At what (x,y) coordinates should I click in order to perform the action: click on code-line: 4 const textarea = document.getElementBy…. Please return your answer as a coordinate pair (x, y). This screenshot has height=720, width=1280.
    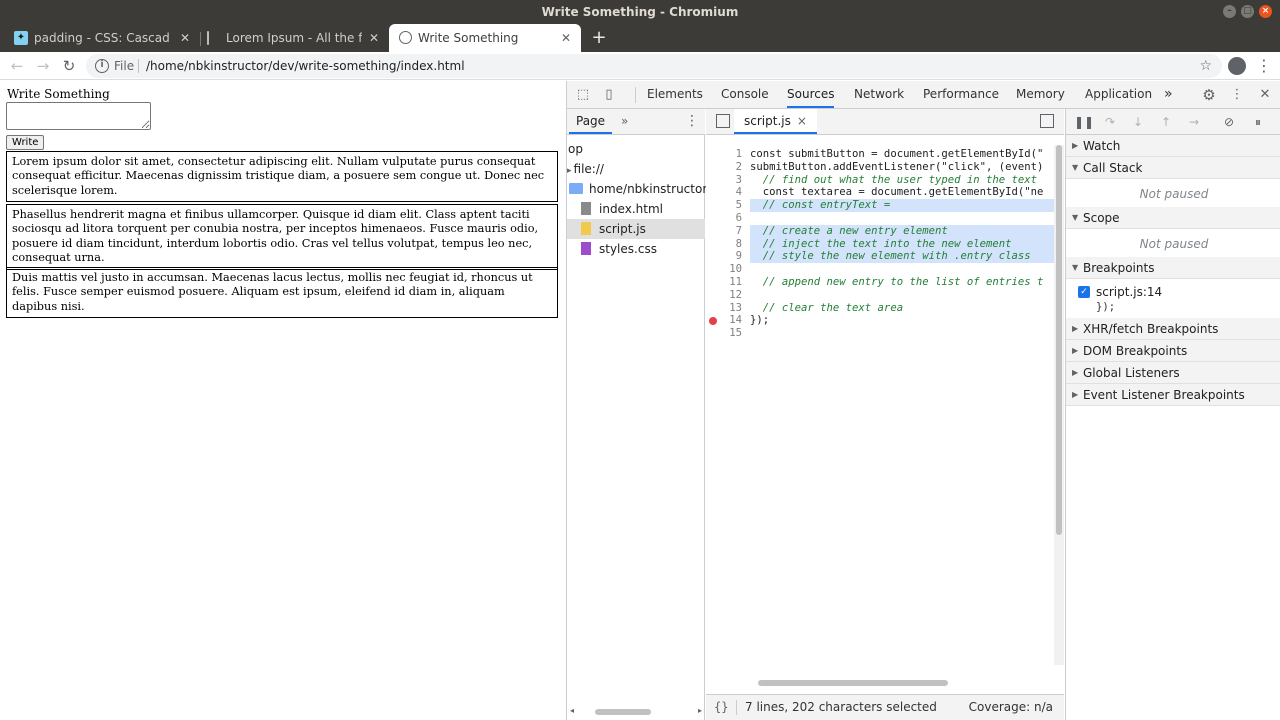
    Looking at the image, I should click on (885, 192).